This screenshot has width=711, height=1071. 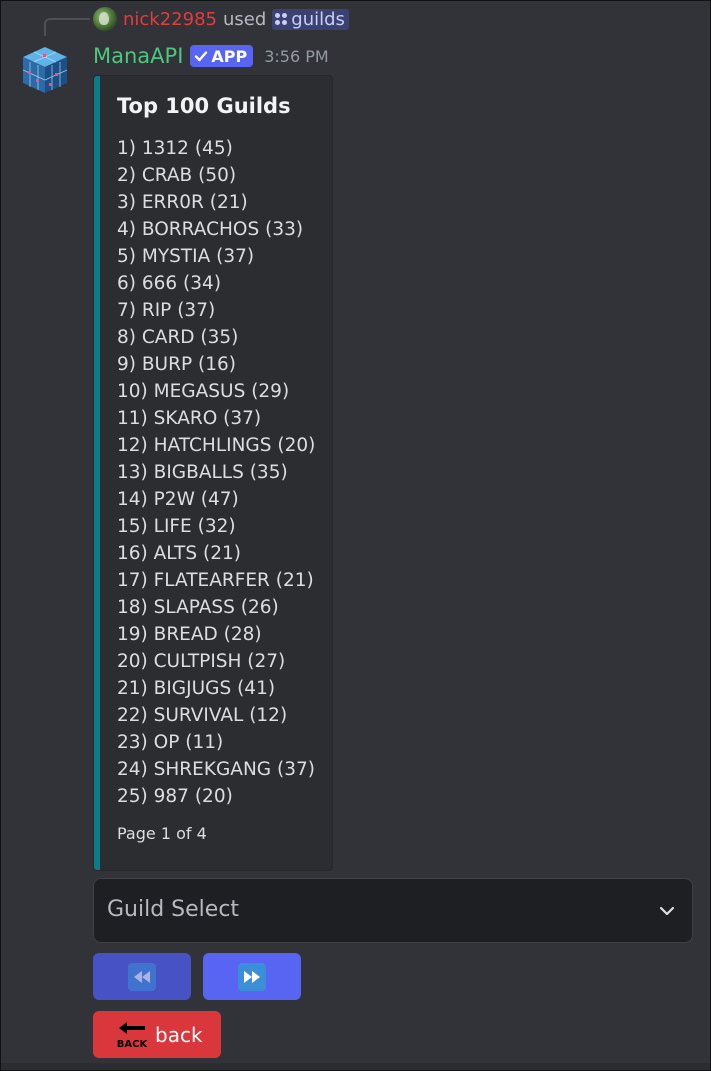 What do you see at coordinates (45, 69) in the screenshot?
I see `bot-avatar` at bounding box center [45, 69].